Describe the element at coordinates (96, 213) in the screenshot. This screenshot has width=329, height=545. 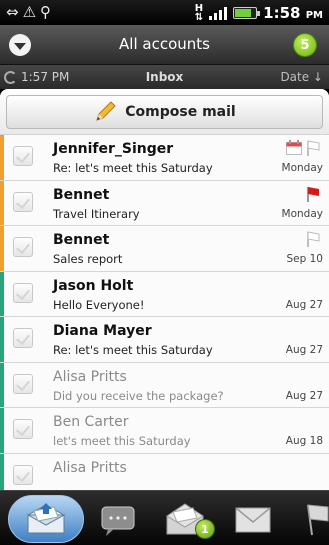
I see `mail-subject: Travel Itinerary` at that location.